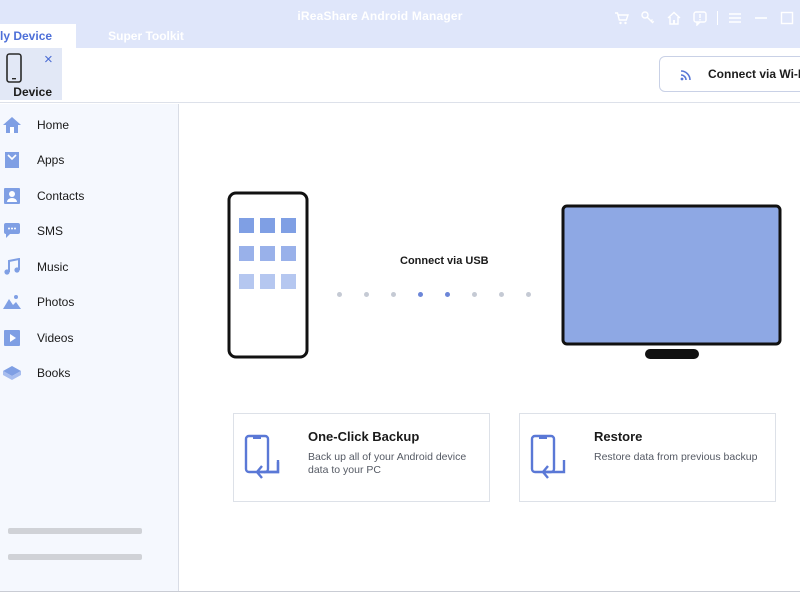  I want to click on device-label: Device, so click(32, 92).